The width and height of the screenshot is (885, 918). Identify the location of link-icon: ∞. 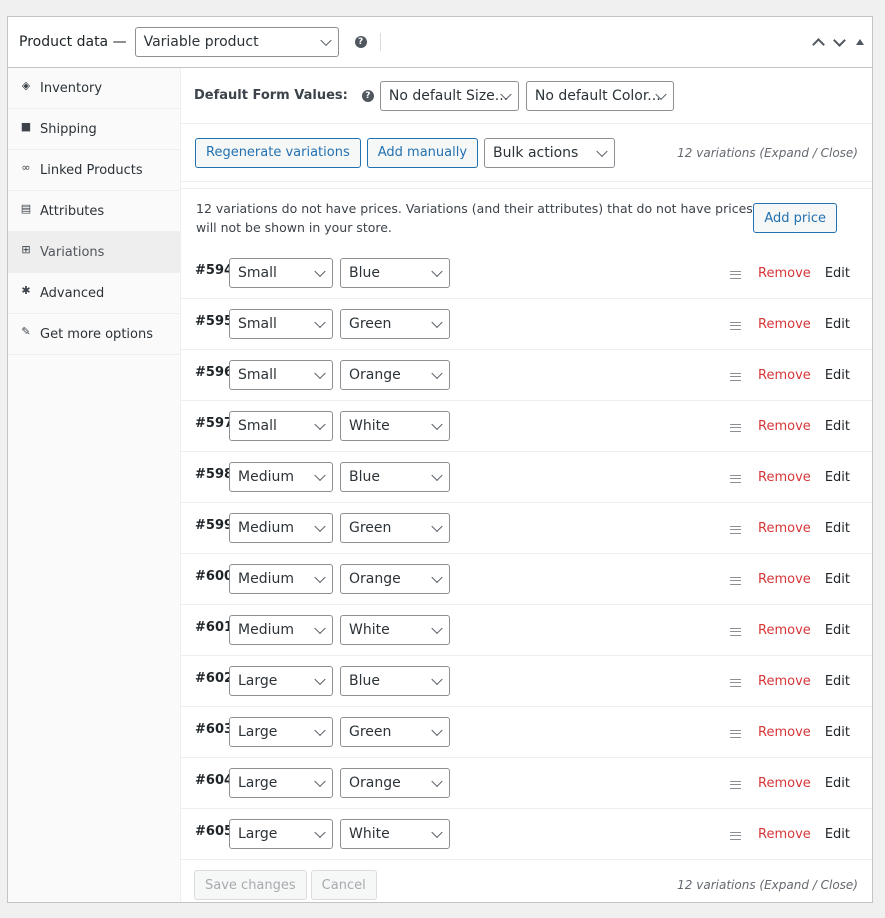
(26, 167).